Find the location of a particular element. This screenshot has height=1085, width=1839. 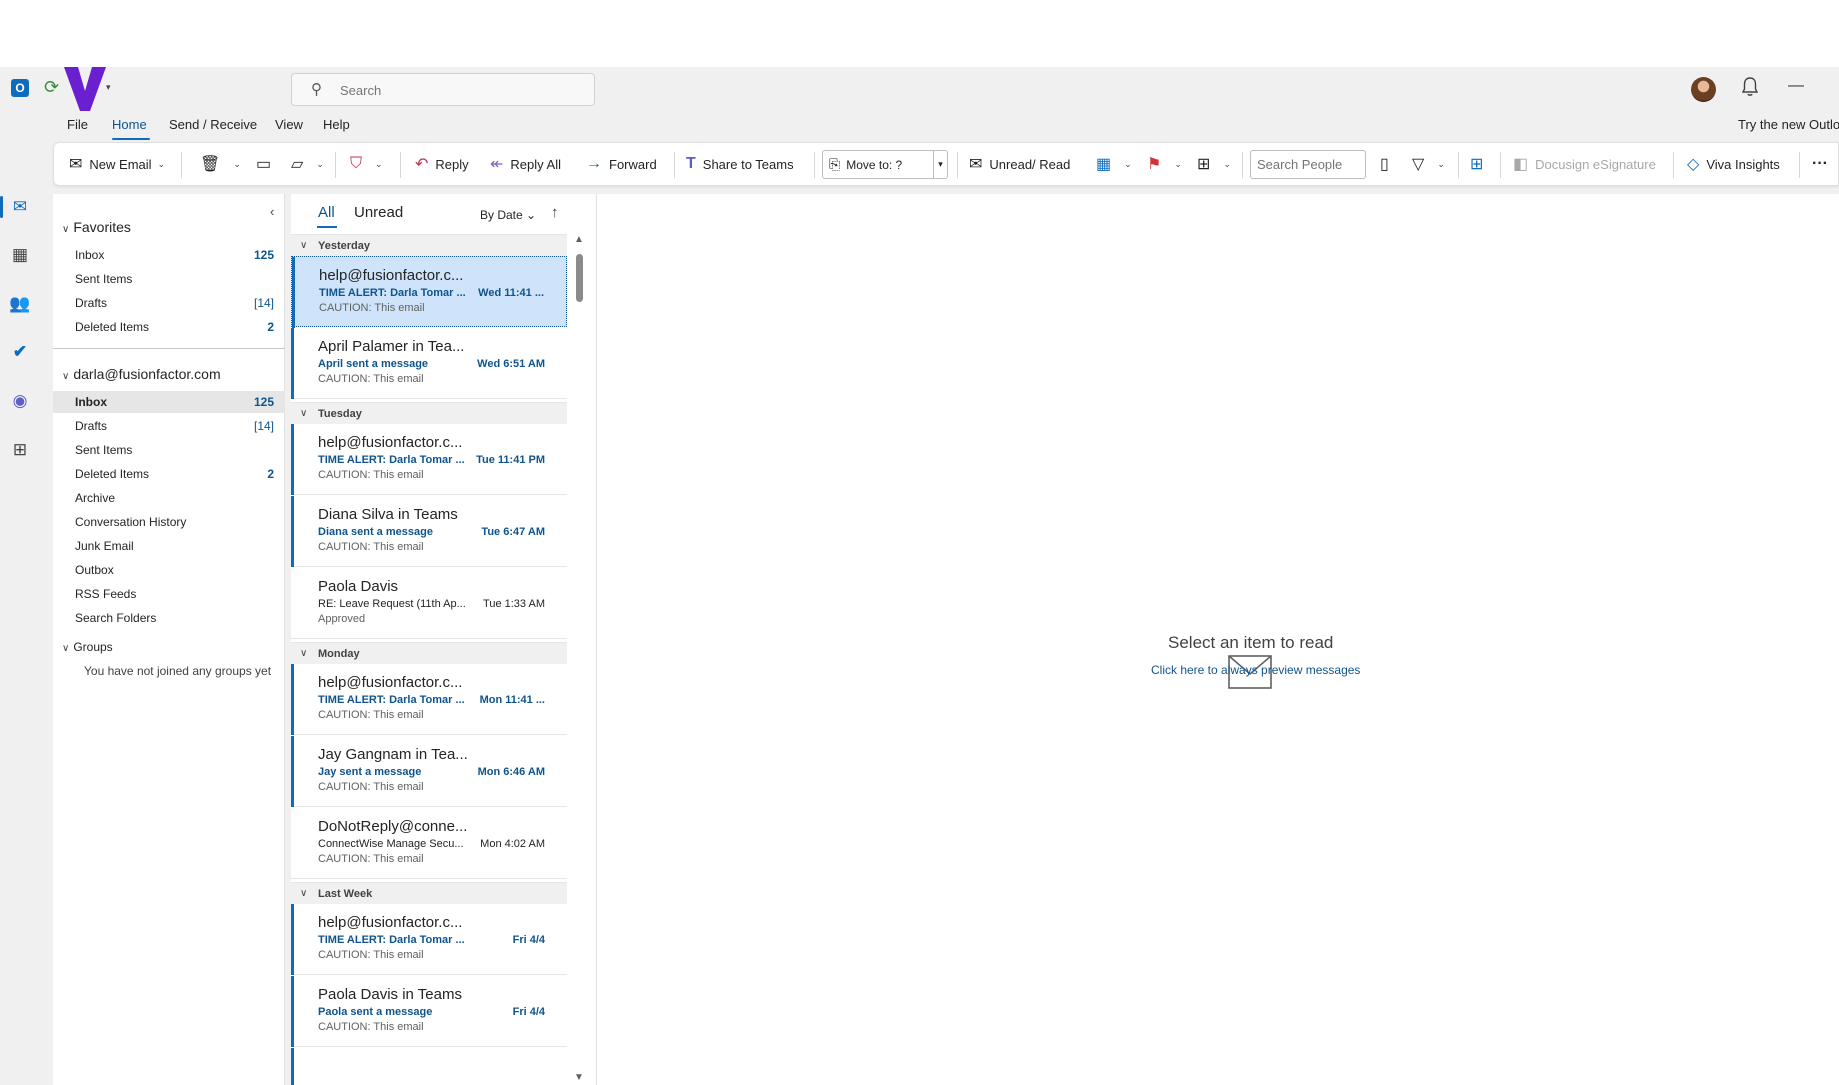

message-list-scrollbar: ▲ ▼ is located at coordinates (579, 659).